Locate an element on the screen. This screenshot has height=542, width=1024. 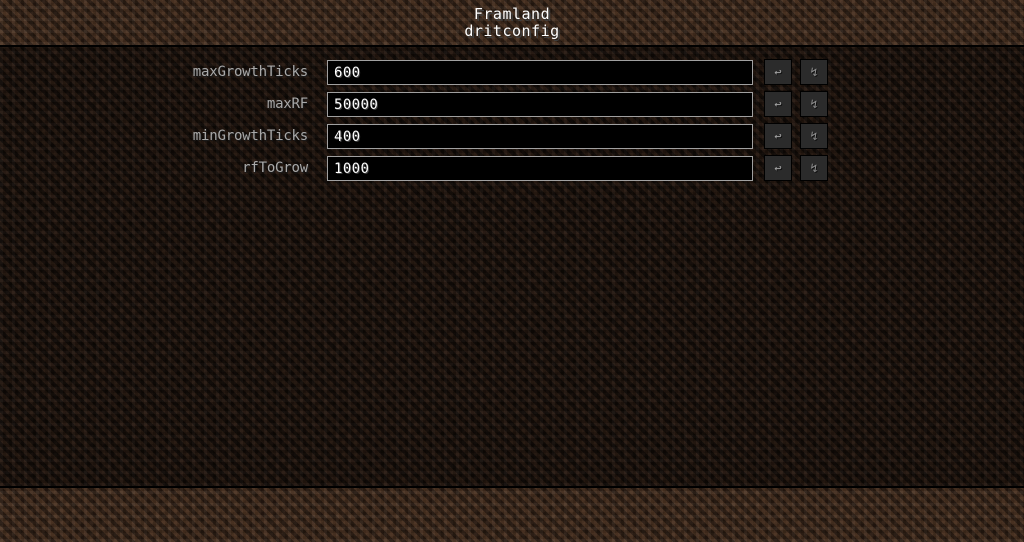
config-row-label: maxGrowthTicks is located at coordinates (250, 72).